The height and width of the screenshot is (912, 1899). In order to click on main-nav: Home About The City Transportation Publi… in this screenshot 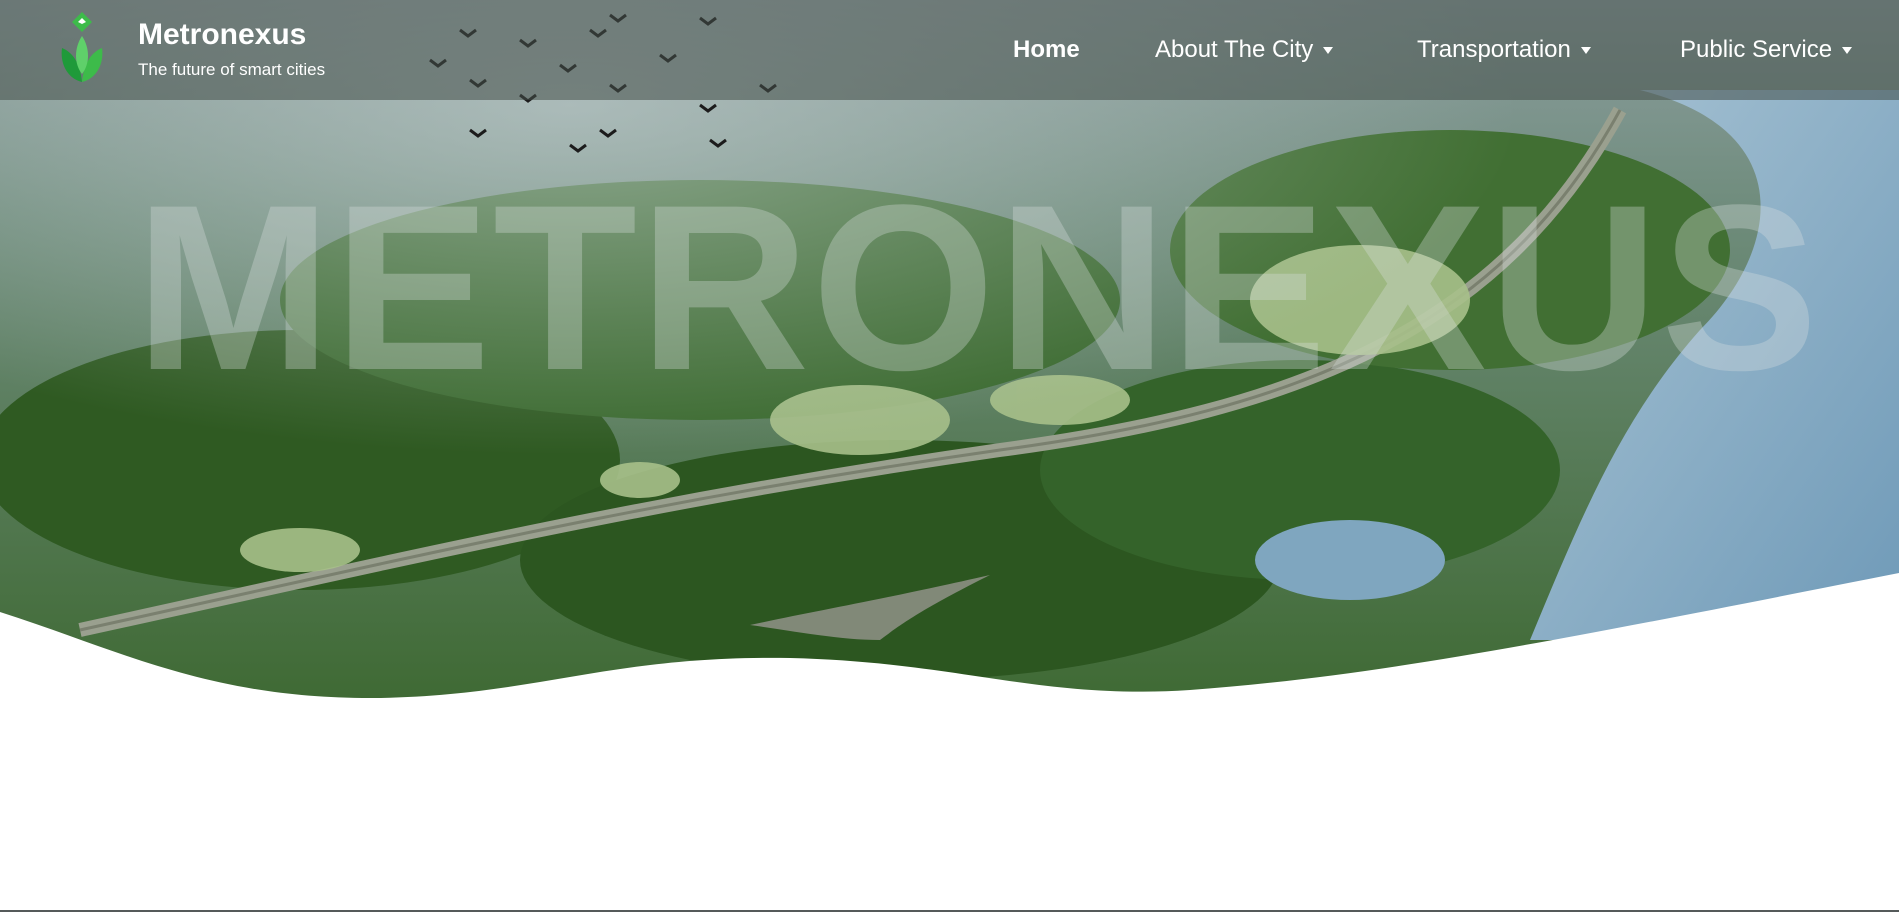, I will do `click(949, 52)`.